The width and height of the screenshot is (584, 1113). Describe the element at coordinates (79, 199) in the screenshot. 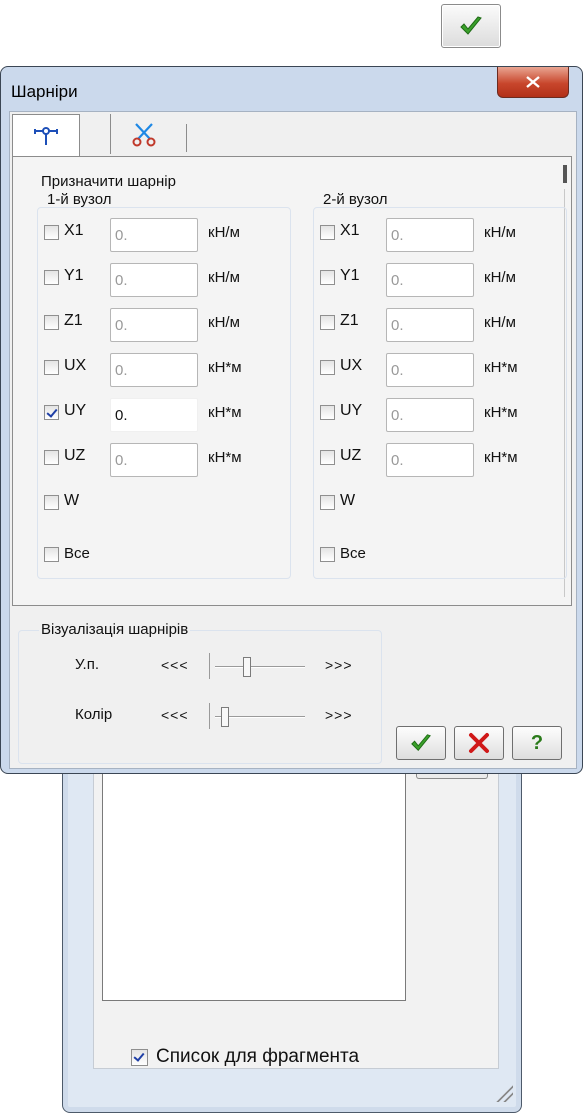

I see `node1-title: 1-й вузол` at that location.